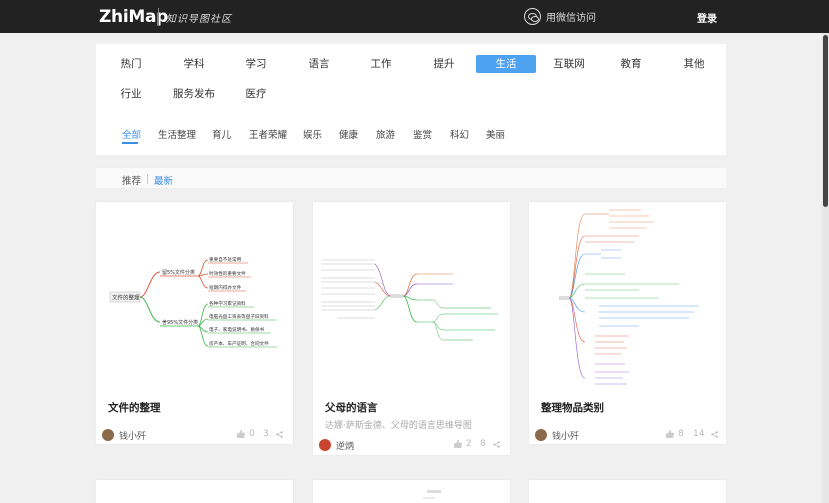 This screenshot has width=829, height=503. Describe the element at coordinates (225, 287) in the screenshot. I see `mindmap-leaf: 短期内得办文件` at that location.